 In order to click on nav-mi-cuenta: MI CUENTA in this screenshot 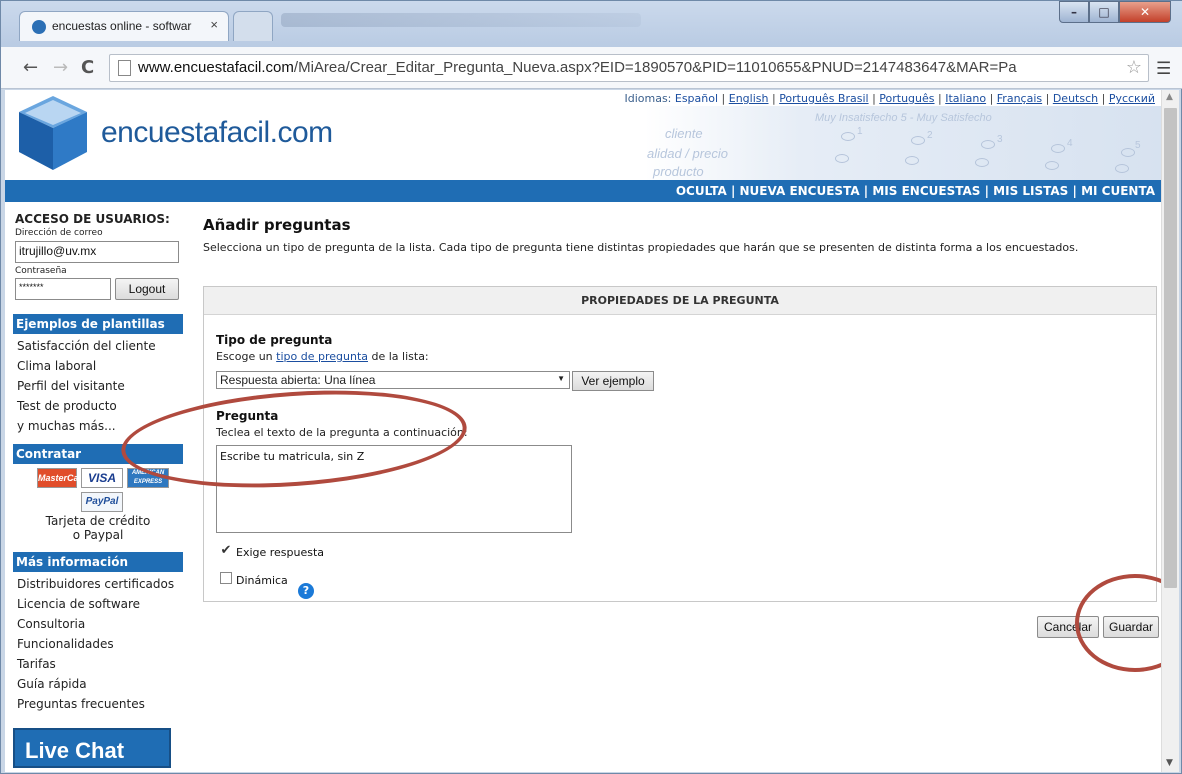, I will do `click(1118, 191)`.